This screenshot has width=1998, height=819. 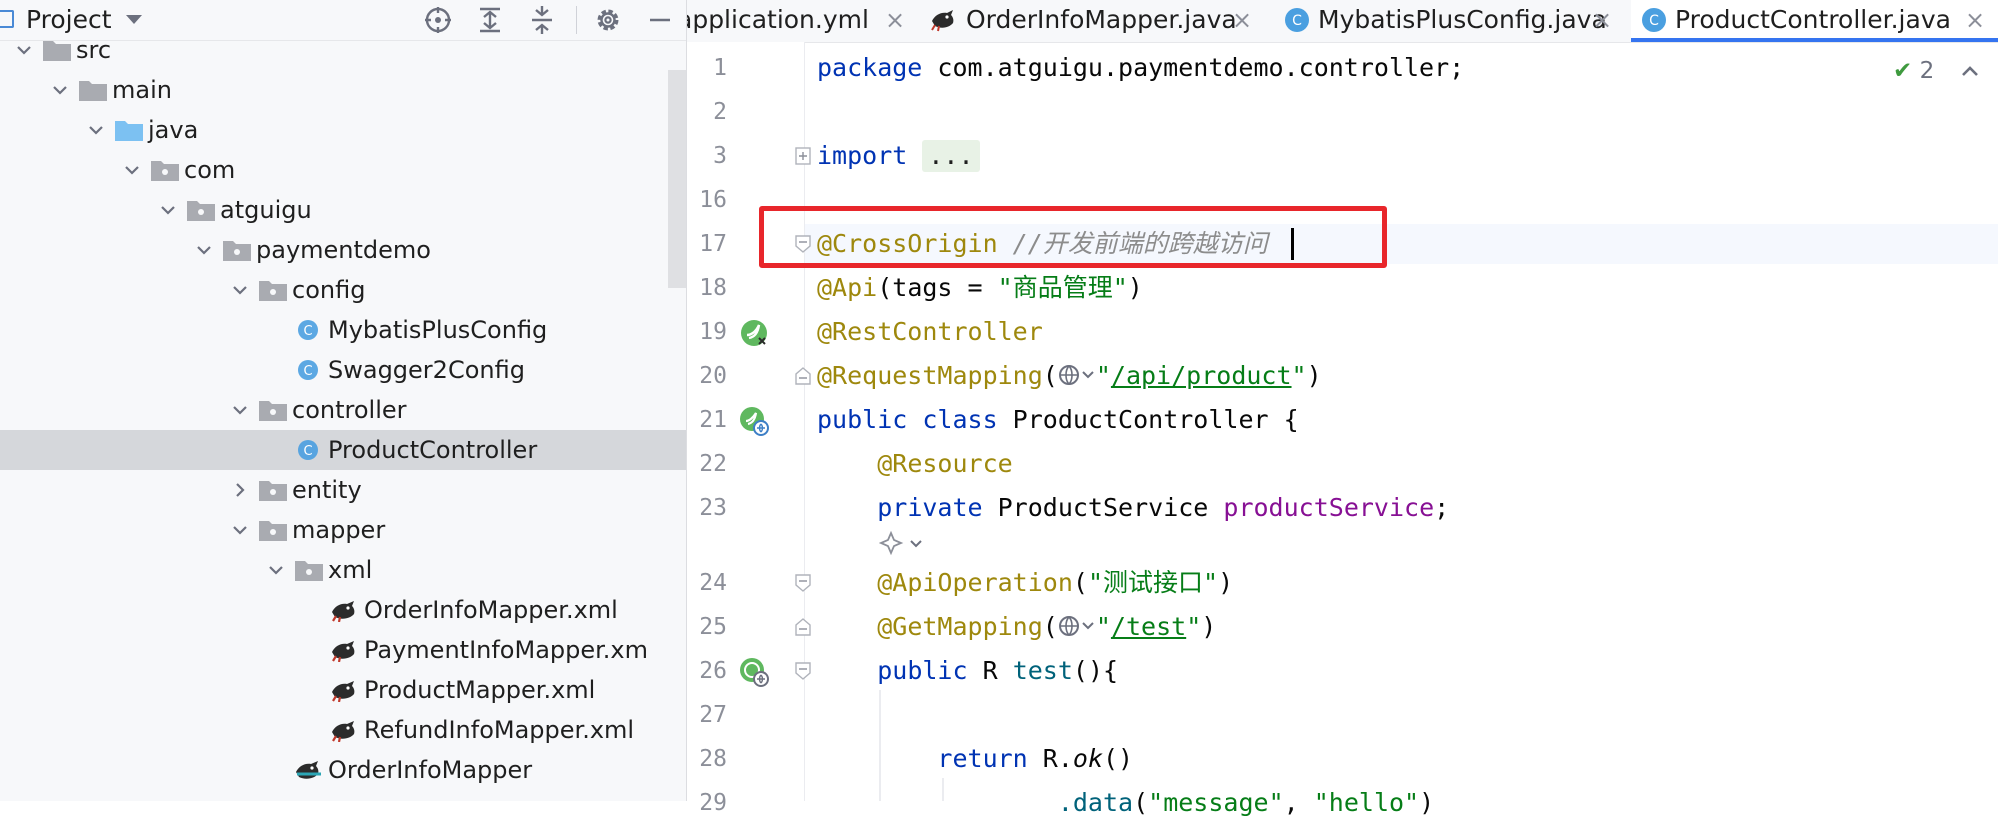 What do you see at coordinates (506, 650) in the screenshot?
I see `tree-item-label: PaymentInfoMapper.xm` at bounding box center [506, 650].